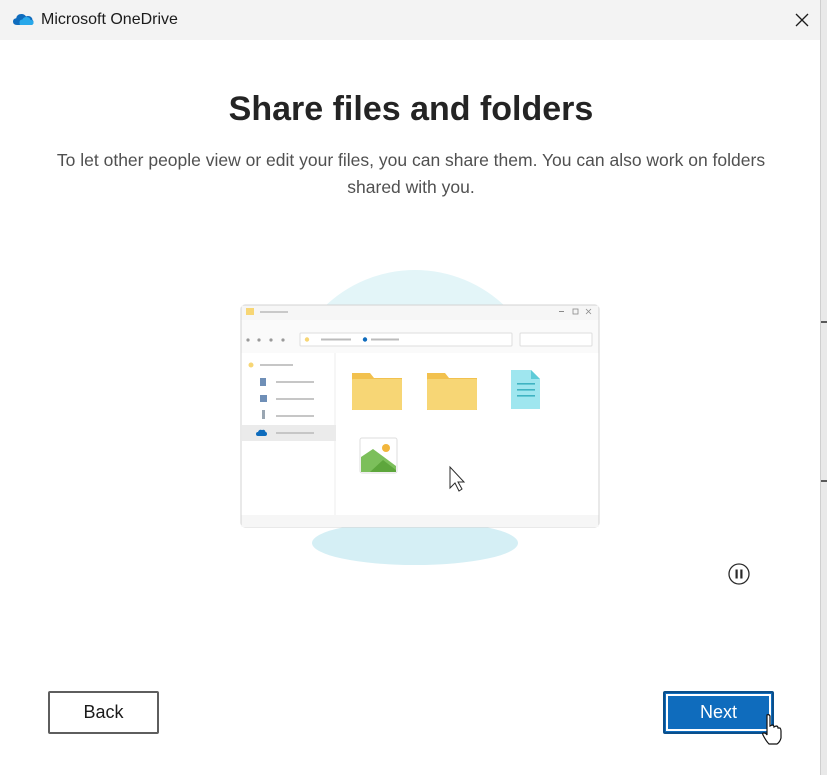 The image size is (827, 775). What do you see at coordinates (525, 389) in the screenshot?
I see `document-icon` at bounding box center [525, 389].